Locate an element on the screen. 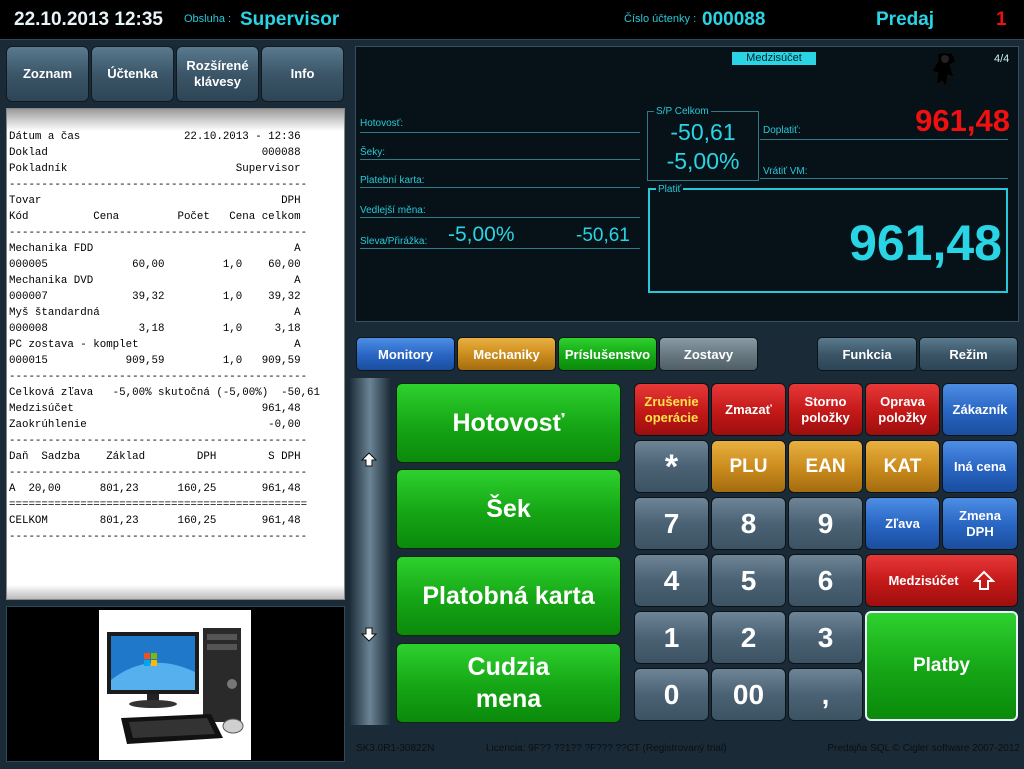  correct-label-1: Oprava is located at coordinates (902, 401).